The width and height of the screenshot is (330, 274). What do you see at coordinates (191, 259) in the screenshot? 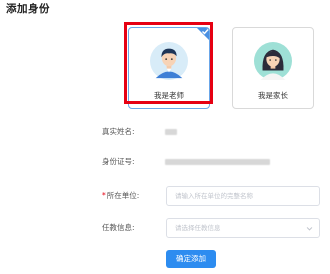
I see `submit-button: 确定添加` at bounding box center [191, 259].